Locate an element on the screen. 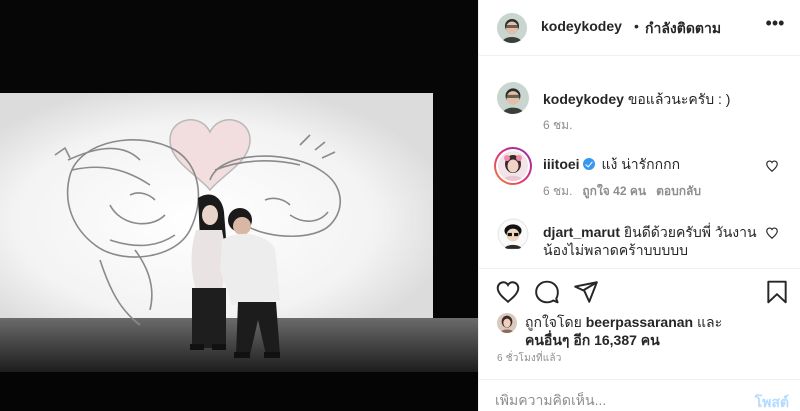 The height and width of the screenshot is (411, 800). comment-likes-count: ถูกใจ 42 คน is located at coordinates (614, 191).